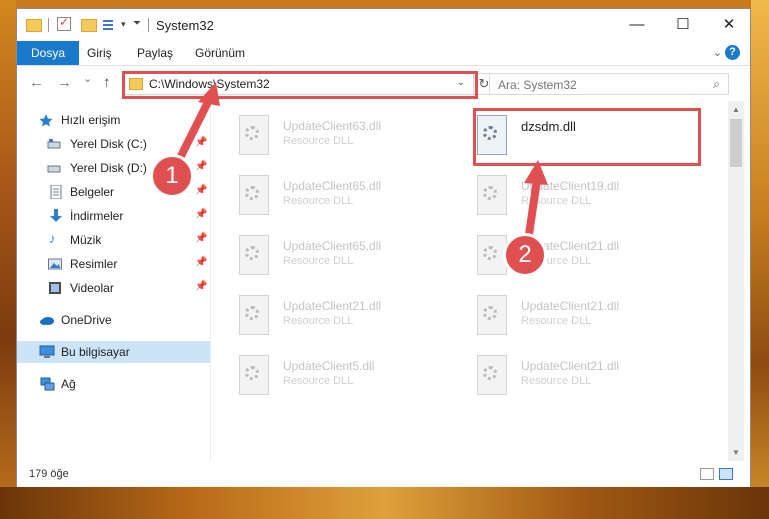  Describe the element at coordinates (592, 201) in the screenshot. I see `file-item: UpdateClient19.dll Resource DLL` at that location.